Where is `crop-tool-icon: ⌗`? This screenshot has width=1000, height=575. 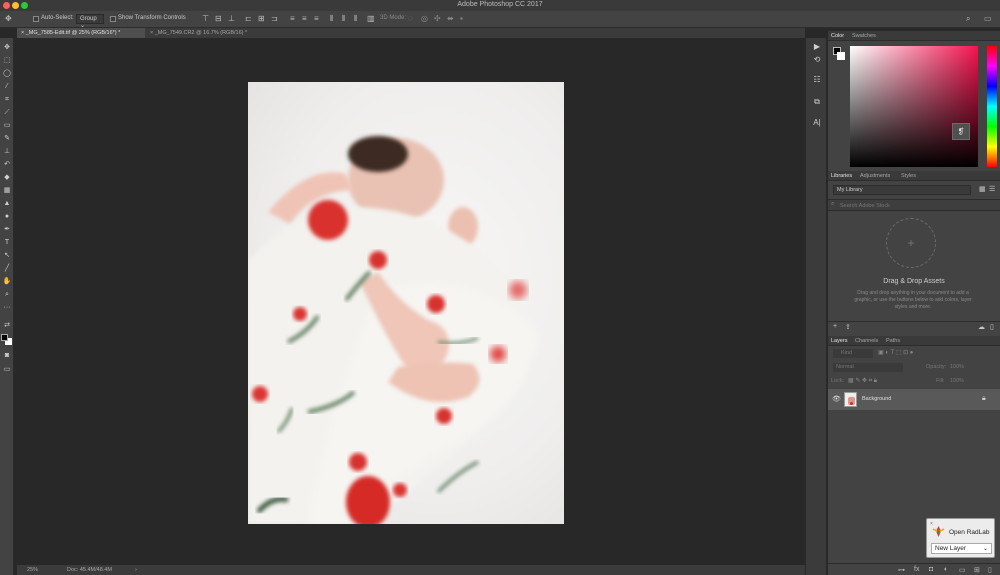 crop-tool-icon: ⌗ is located at coordinates (7, 99).